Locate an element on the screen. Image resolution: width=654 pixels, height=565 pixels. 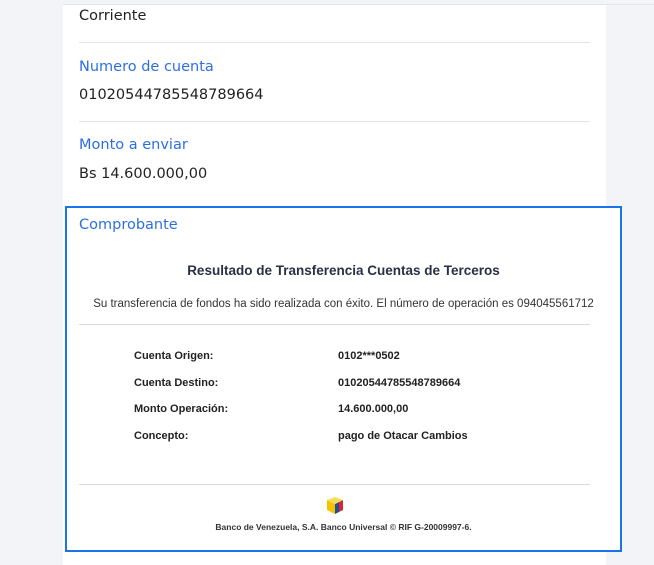
detail-row-amount: Monto Operación: 14.600.000,00 is located at coordinates (334, 411).